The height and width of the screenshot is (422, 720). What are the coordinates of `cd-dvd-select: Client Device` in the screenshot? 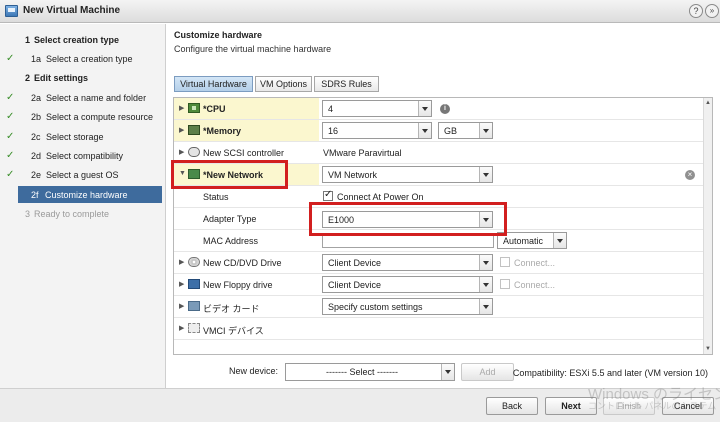 It's located at (407, 262).